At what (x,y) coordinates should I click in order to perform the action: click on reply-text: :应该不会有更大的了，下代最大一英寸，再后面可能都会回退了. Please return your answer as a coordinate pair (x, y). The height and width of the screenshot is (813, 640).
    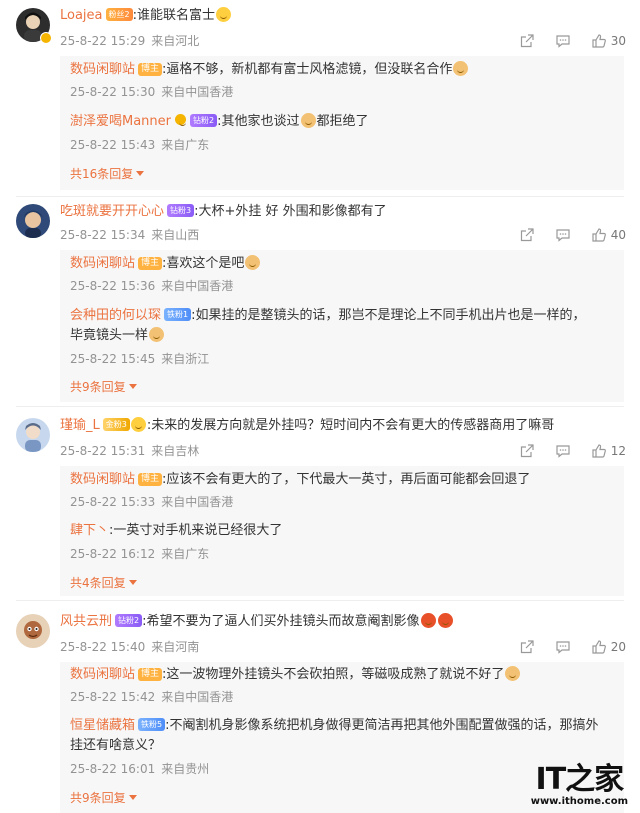
    Looking at the image, I should click on (346, 479).